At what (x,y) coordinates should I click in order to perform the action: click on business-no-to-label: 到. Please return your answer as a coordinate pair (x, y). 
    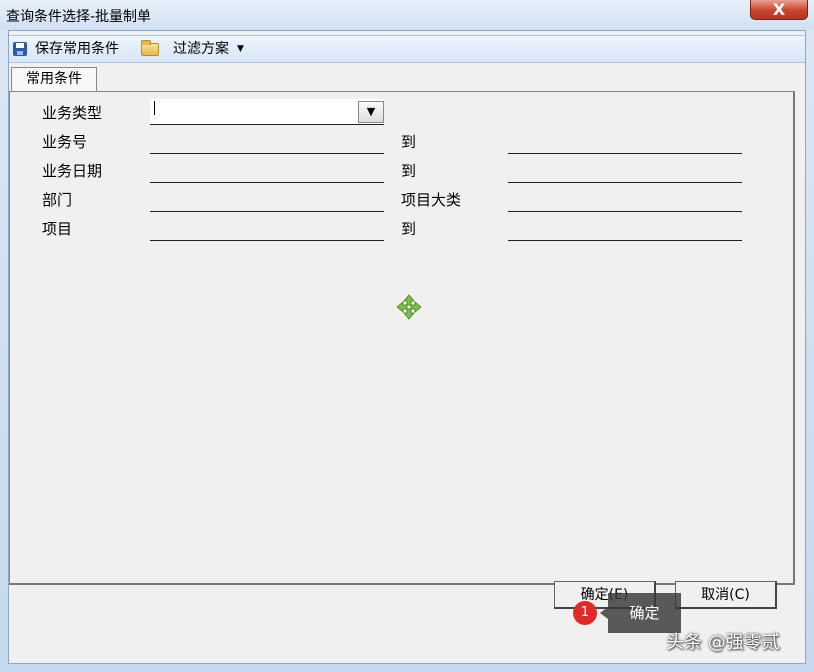
    Looking at the image, I should click on (409, 142).